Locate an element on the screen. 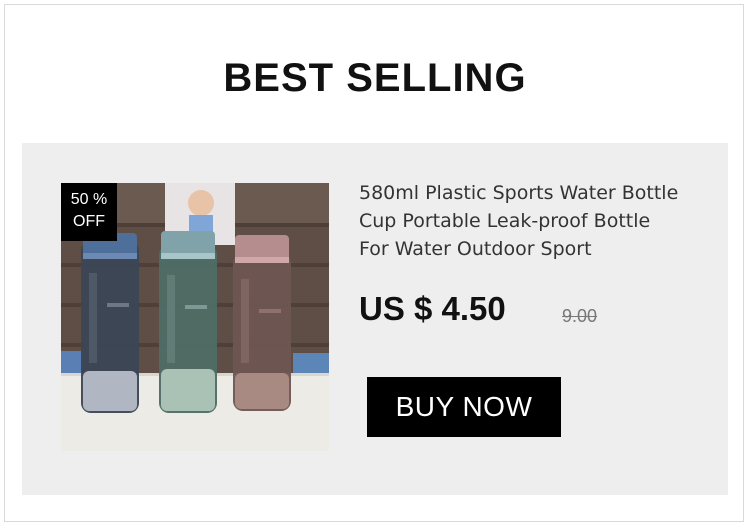 The width and height of the screenshot is (750, 528). discount-badge: 50 % OFF is located at coordinates (89, 212).